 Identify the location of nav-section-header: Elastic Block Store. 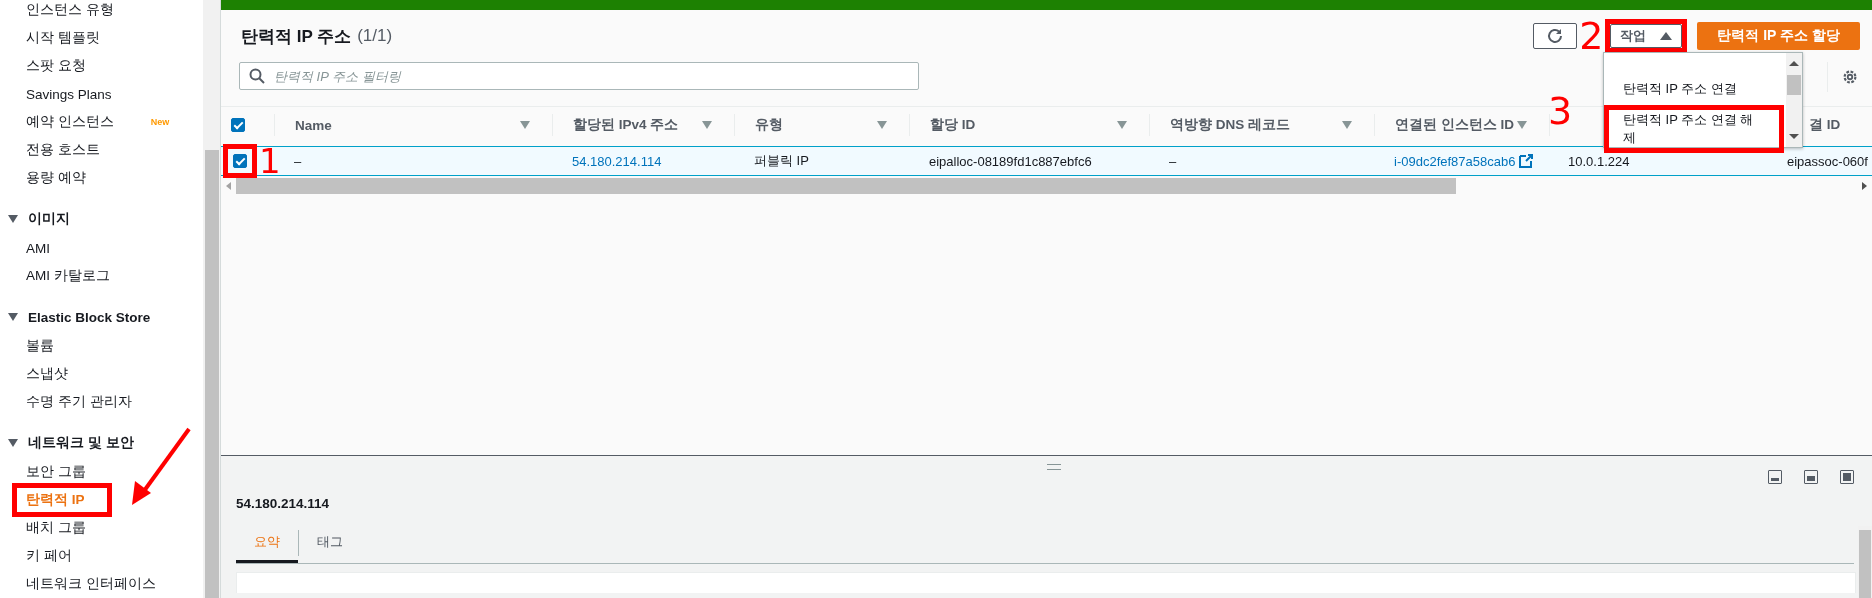
(101, 317).